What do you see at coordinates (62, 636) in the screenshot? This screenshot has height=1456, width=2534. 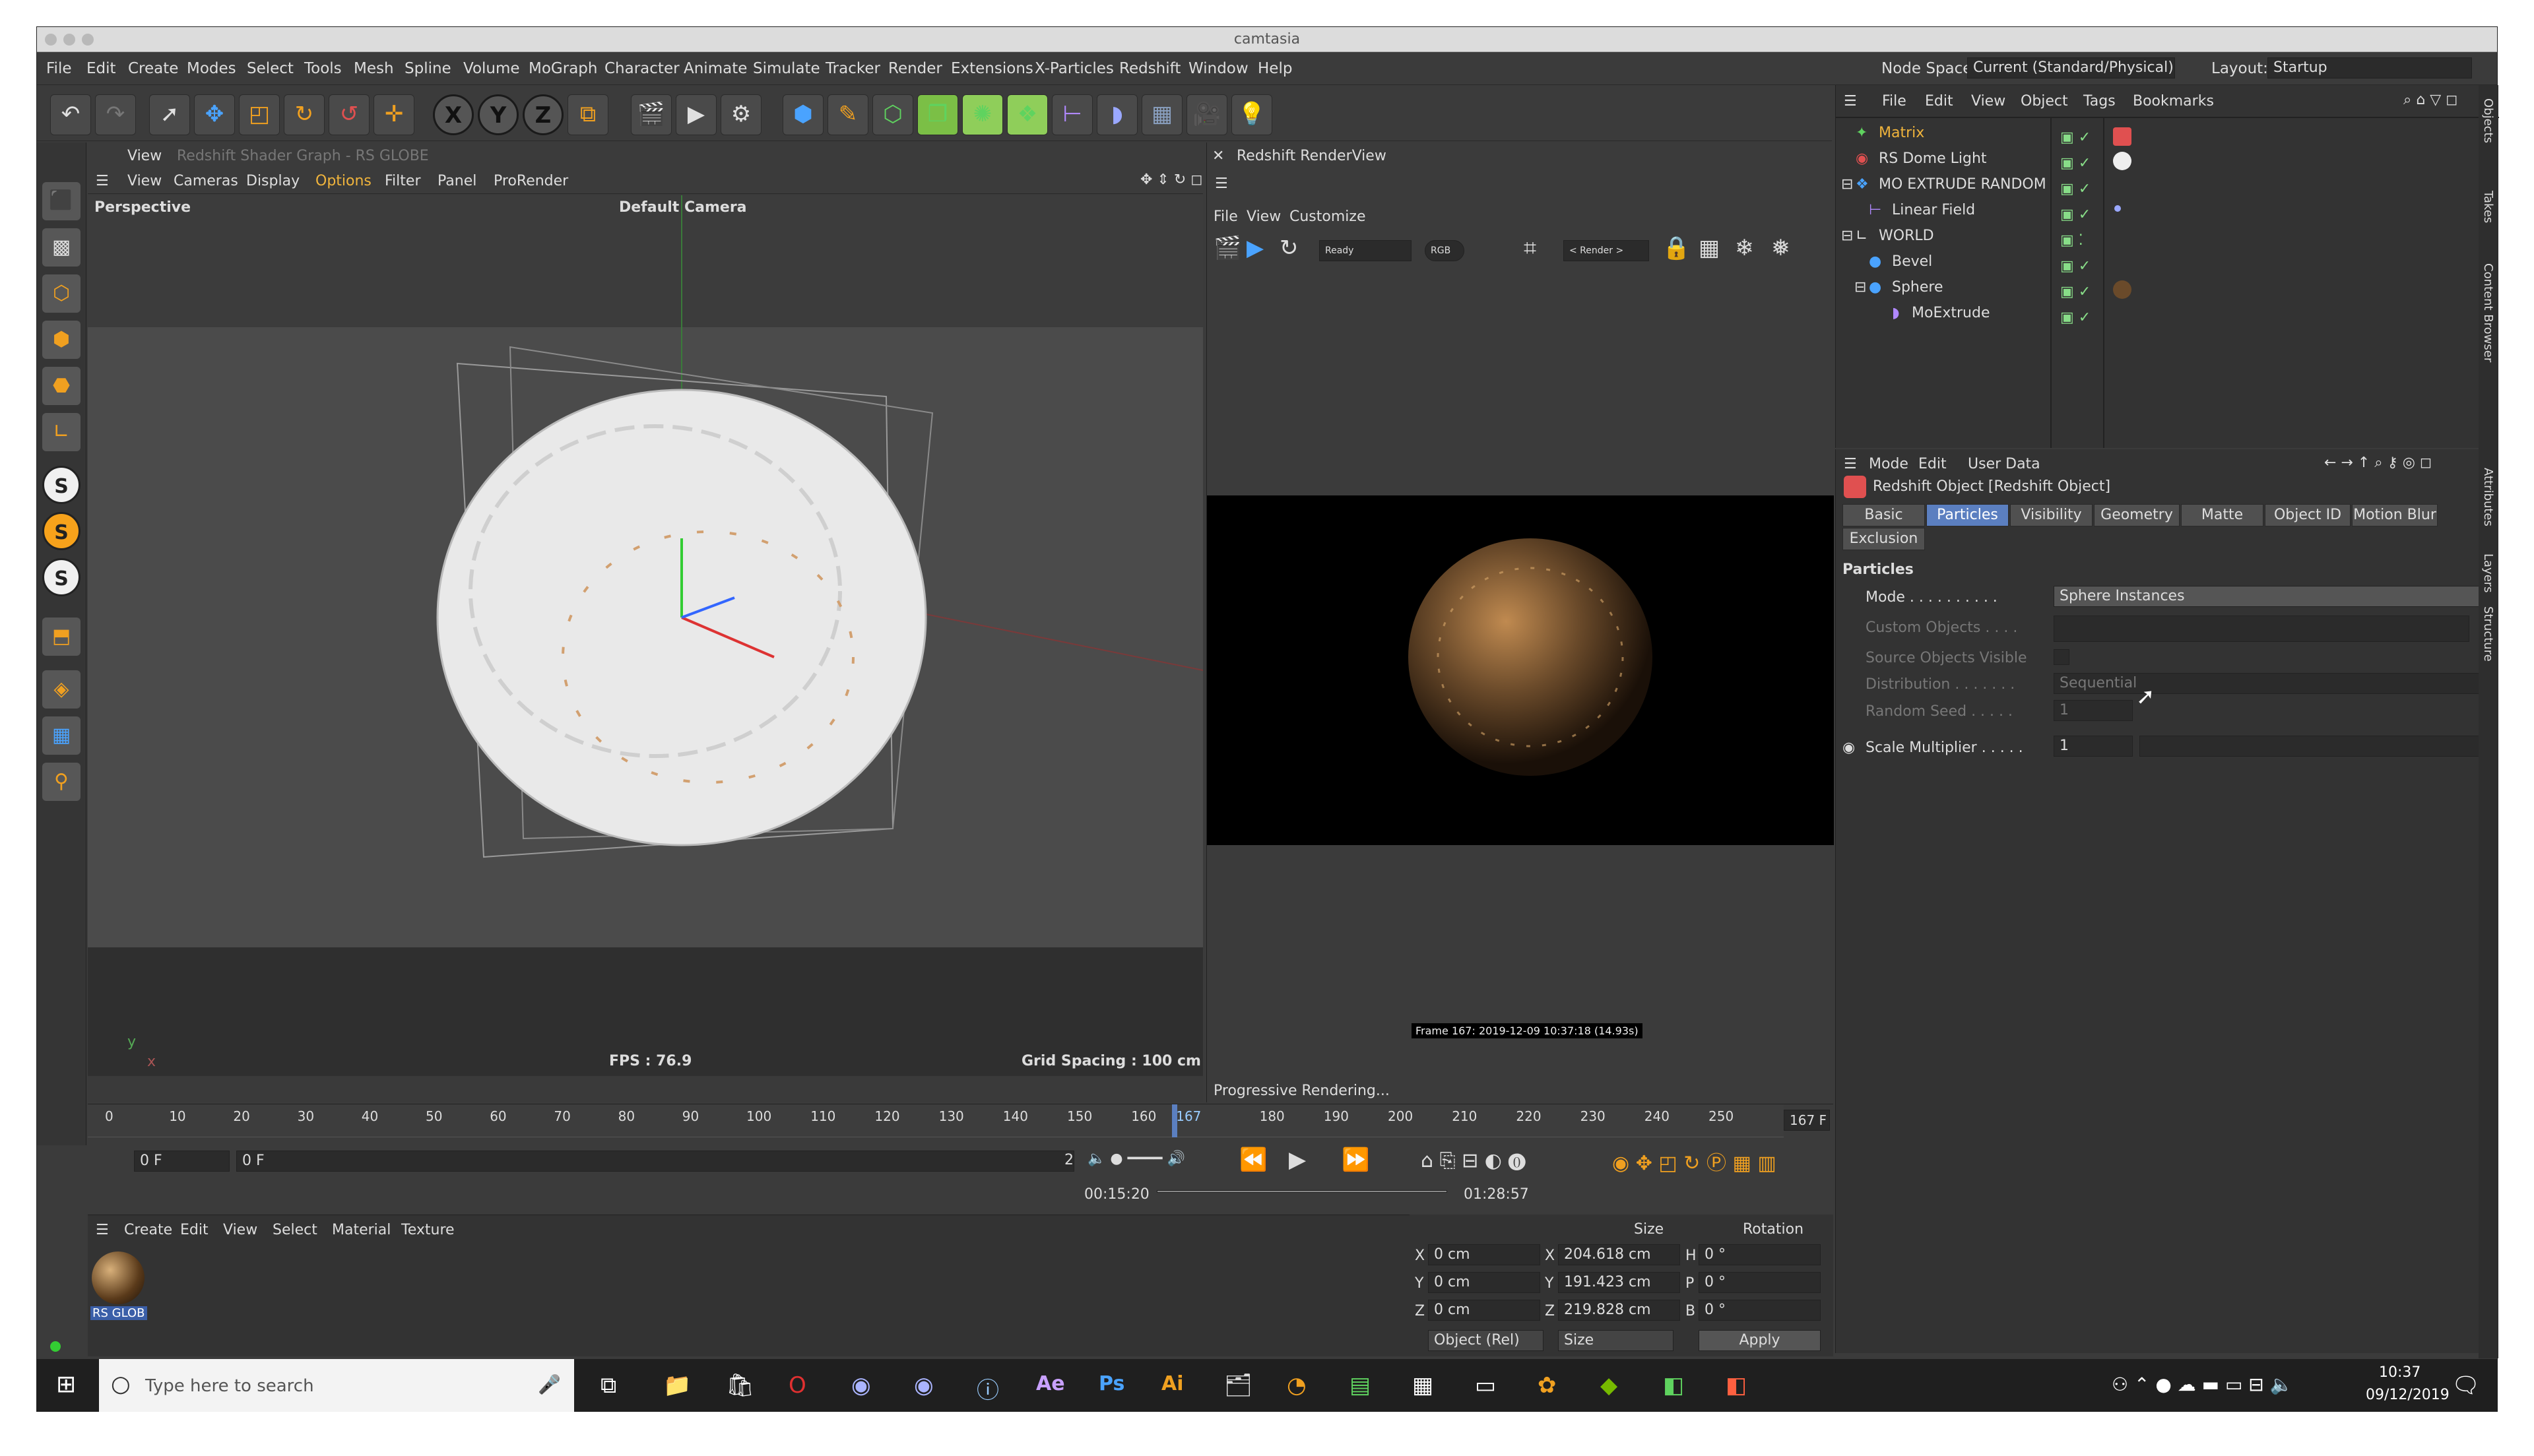 I see `magnet-icon: ⬒` at bounding box center [62, 636].